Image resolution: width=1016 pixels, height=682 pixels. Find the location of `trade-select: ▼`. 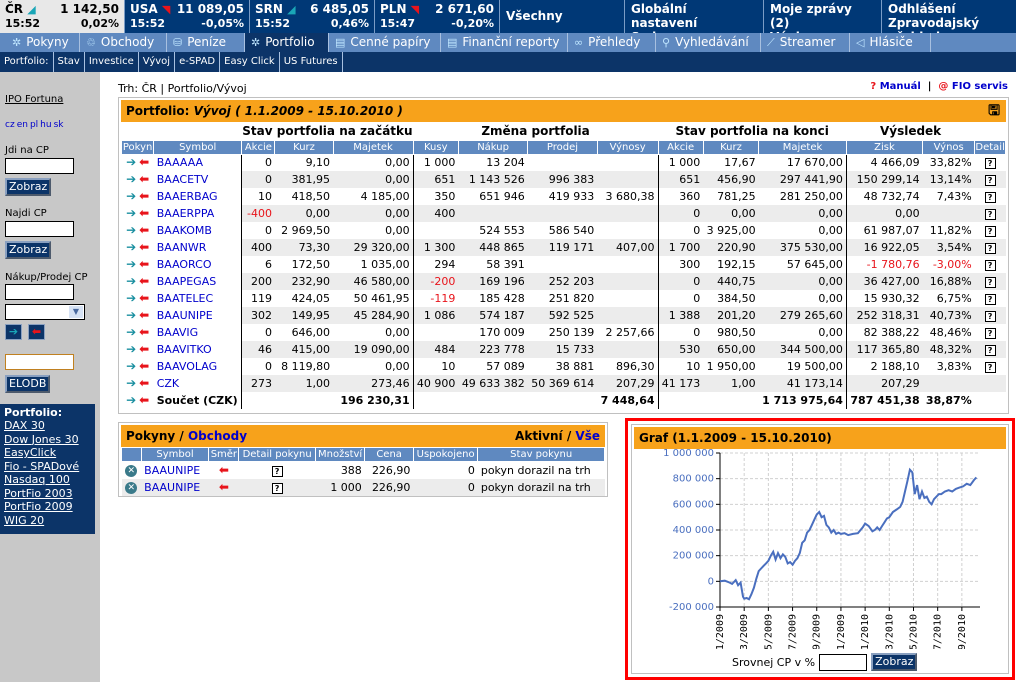

trade-select: ▼ is located at coordinates (45, 312).